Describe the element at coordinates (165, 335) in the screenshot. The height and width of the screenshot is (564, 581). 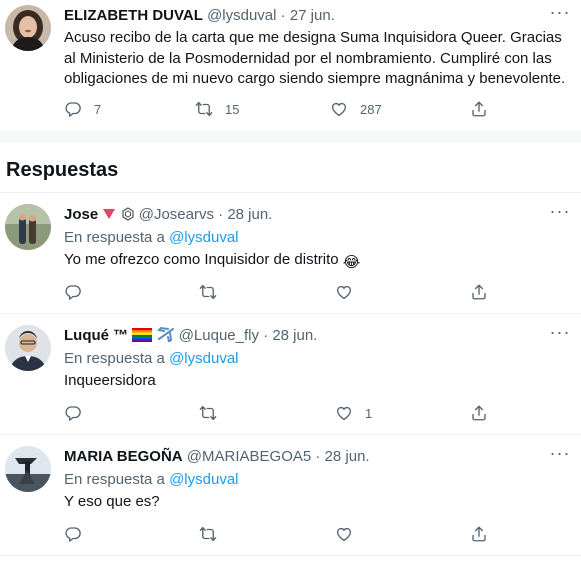
I see `airplane-icon` at that location.